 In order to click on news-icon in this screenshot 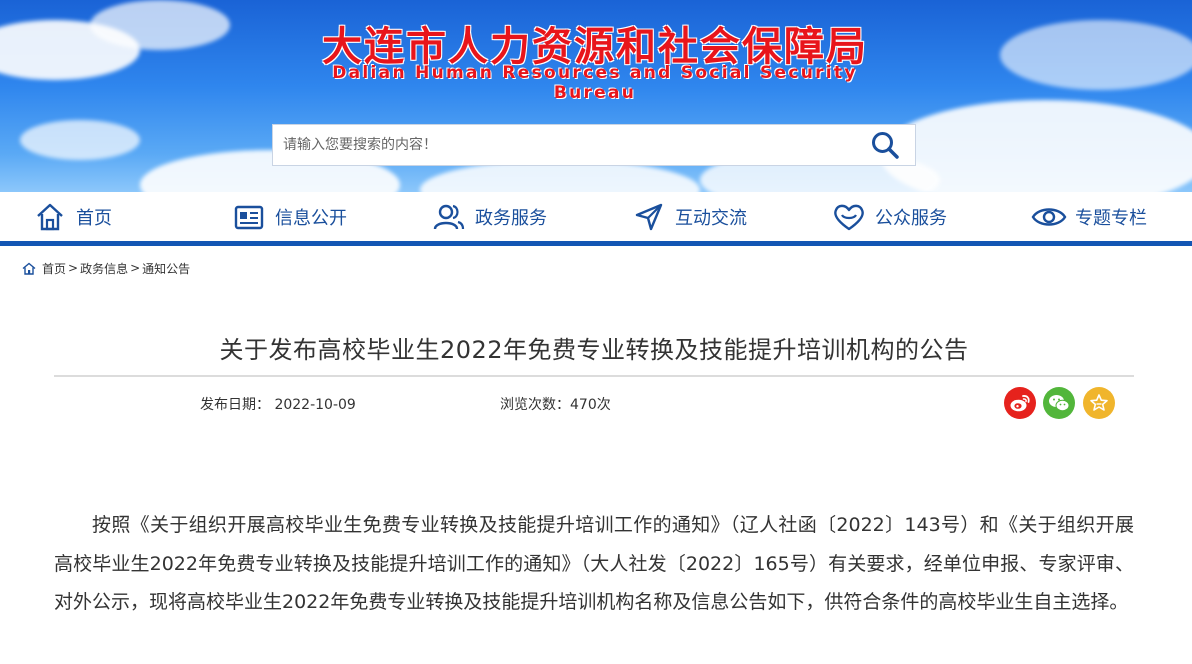, I will do `click(249, 217)`.